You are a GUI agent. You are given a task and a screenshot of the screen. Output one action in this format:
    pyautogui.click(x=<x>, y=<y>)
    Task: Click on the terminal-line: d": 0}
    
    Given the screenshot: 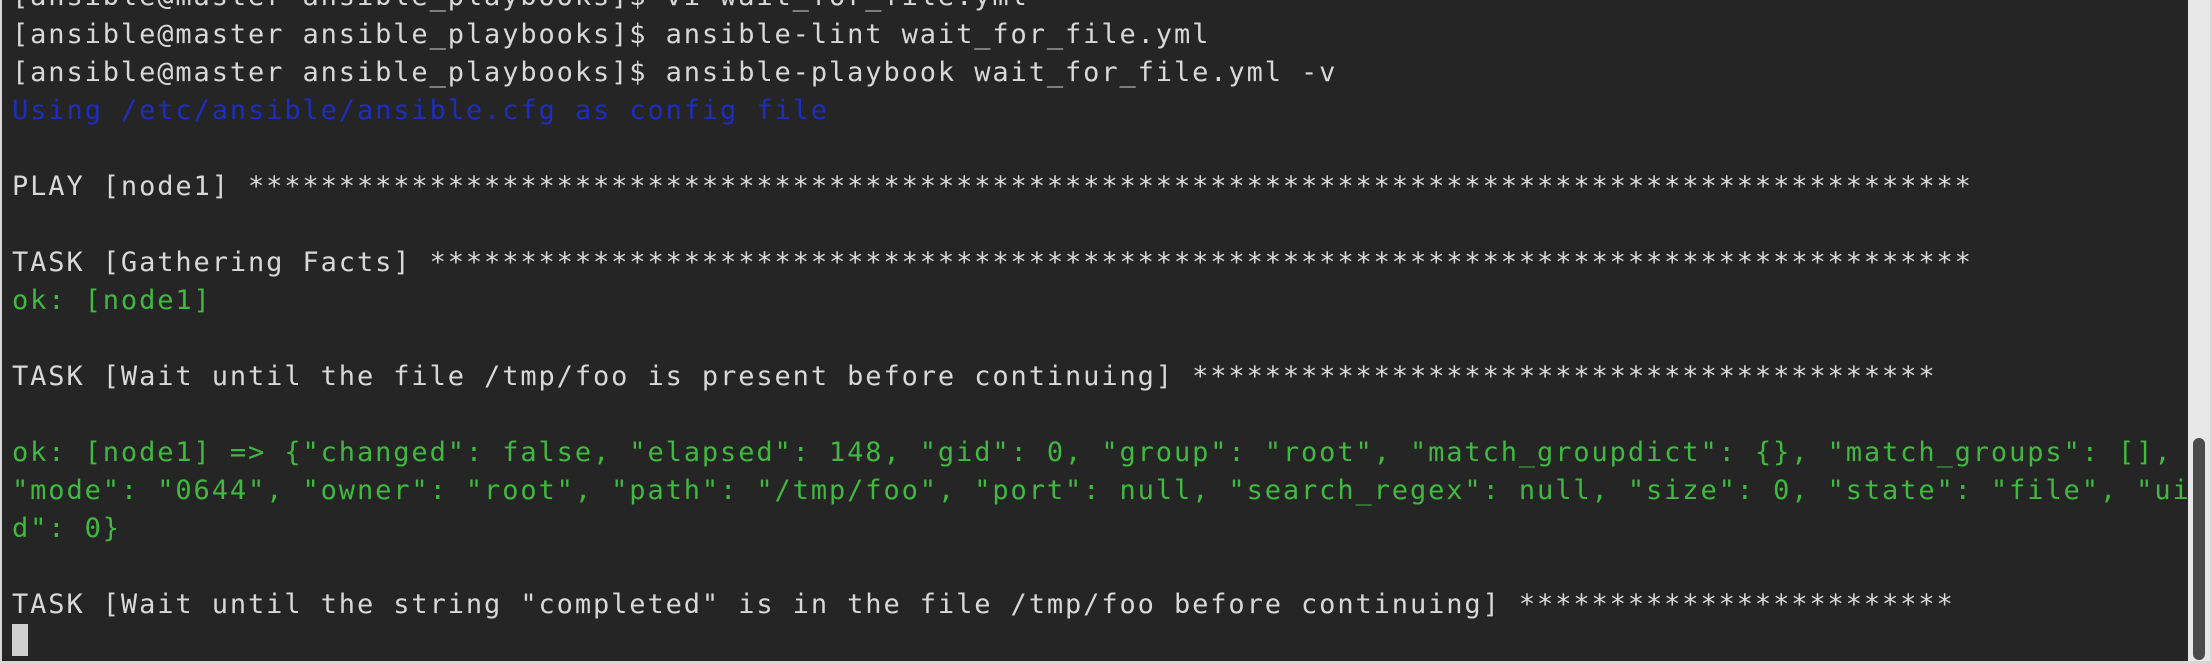 What is the action you would take?
    pyautogui.click(x=66, y=528)
    